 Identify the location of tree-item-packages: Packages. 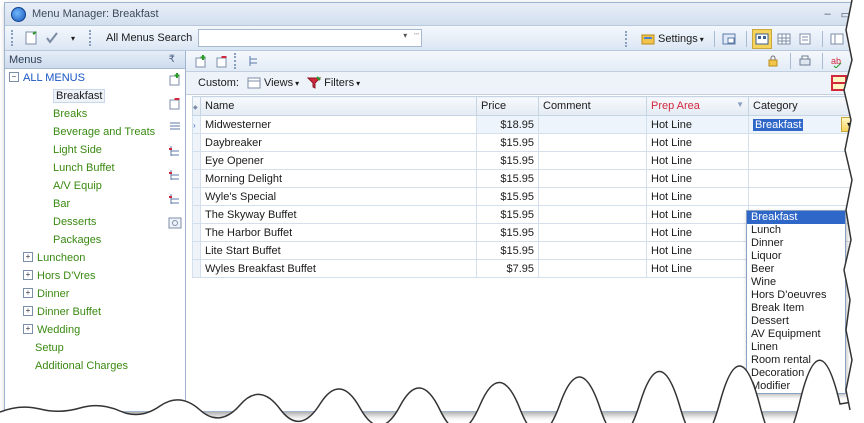
(84, 240).